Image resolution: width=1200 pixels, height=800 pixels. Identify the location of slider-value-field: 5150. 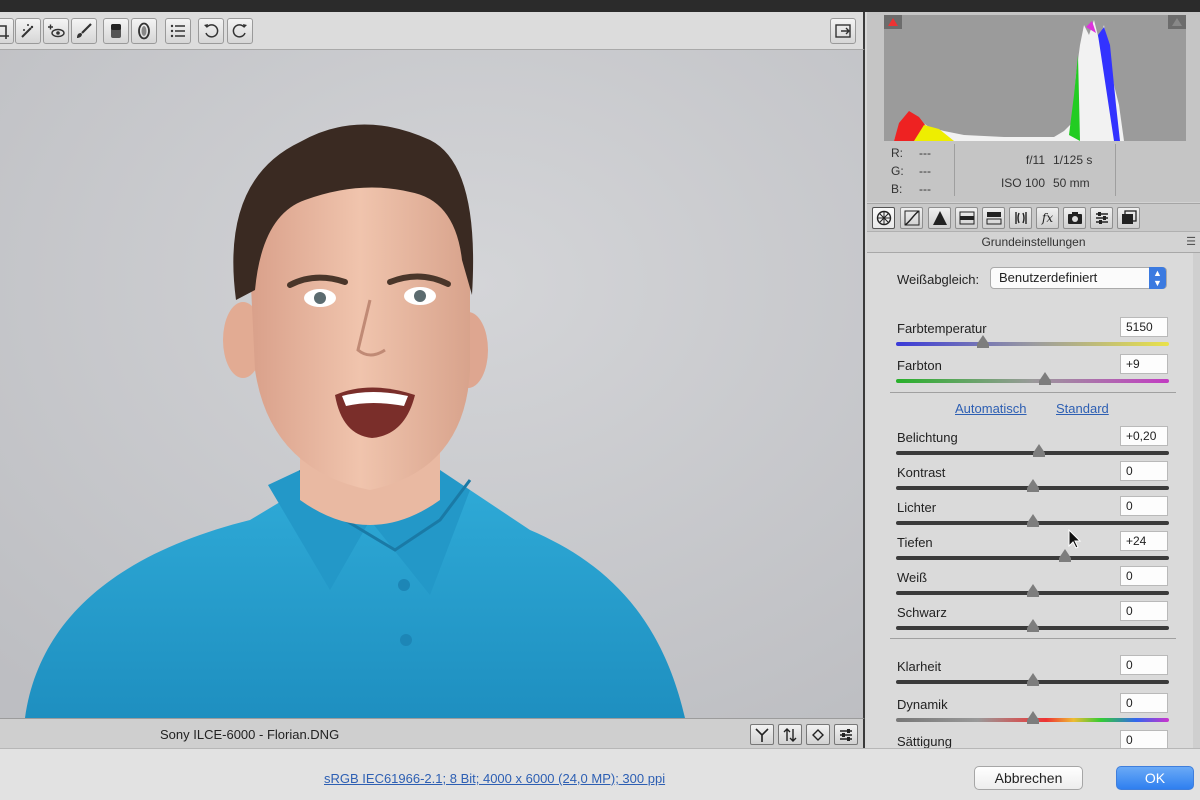
(1144, 327).